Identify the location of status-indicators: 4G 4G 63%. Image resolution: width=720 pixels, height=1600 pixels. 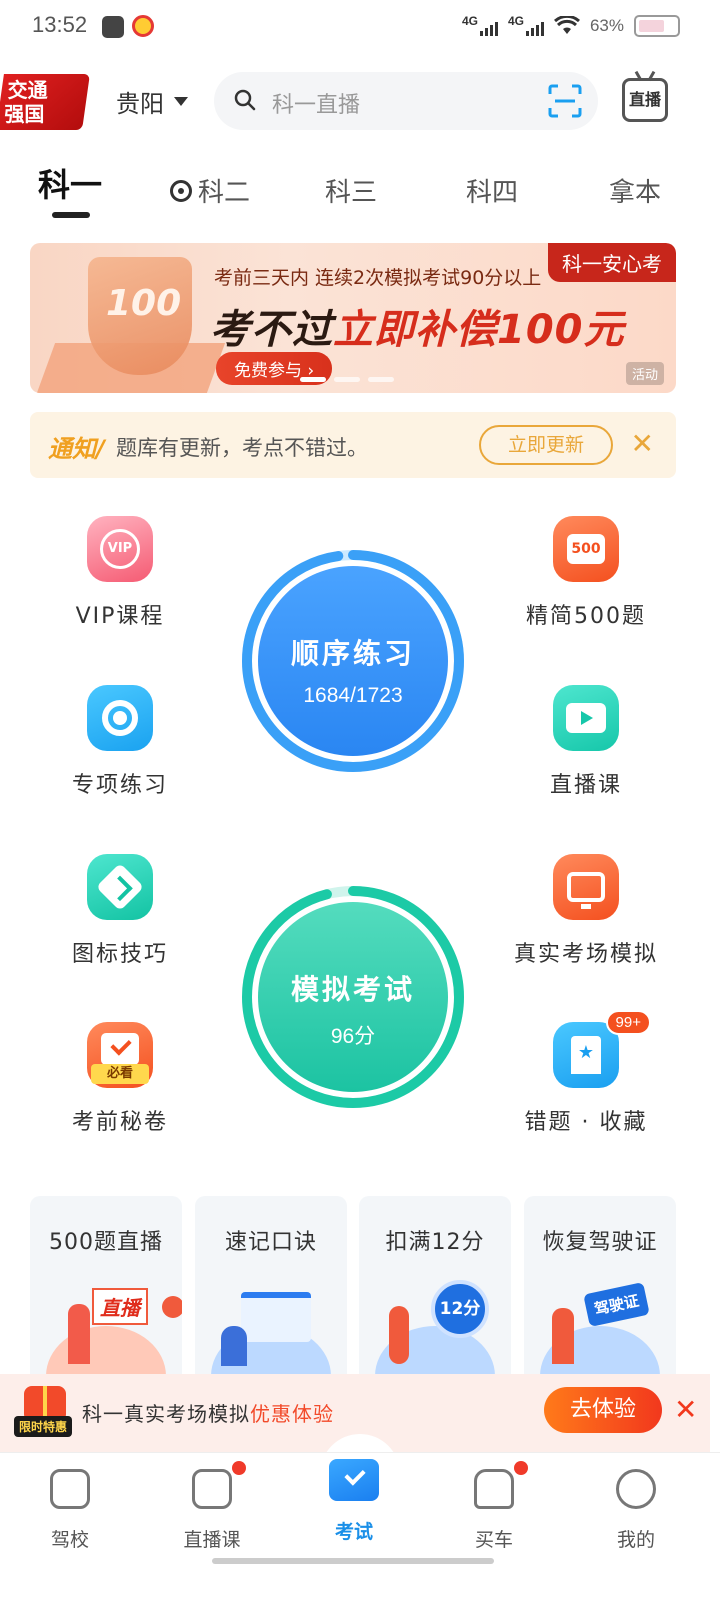
(571, 26).